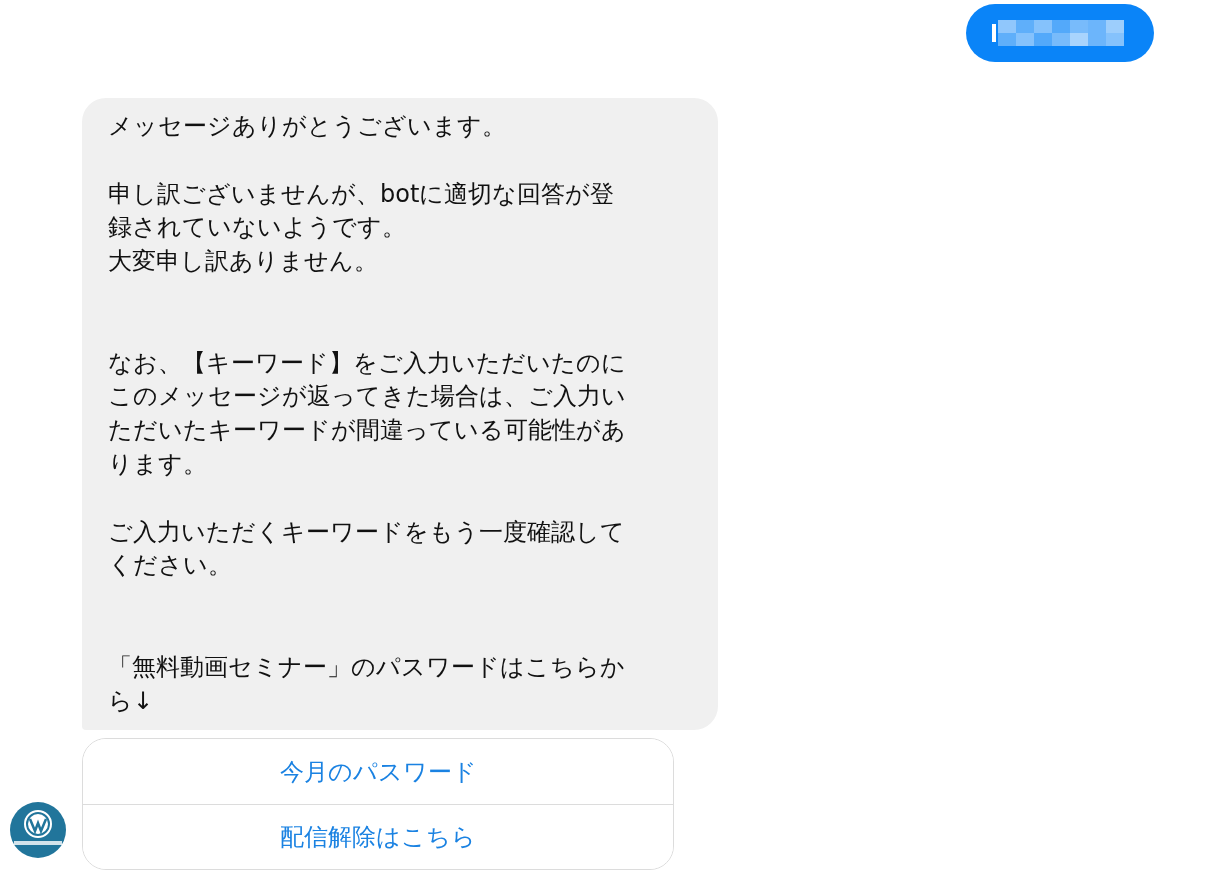 The width and height of the screenshot is (1206, 884). What do you see at coordinates (378, 837) in the screenshot?
I see `quick-reply-button: 配信解除はこちら` at bounding box center [378, 837].